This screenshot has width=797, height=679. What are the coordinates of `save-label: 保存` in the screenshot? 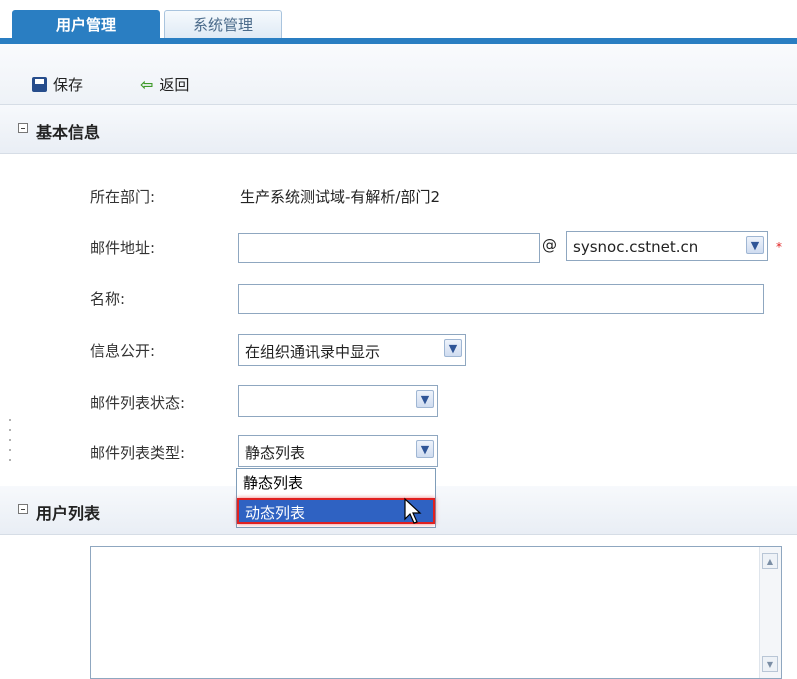 It's located at (68, 85).